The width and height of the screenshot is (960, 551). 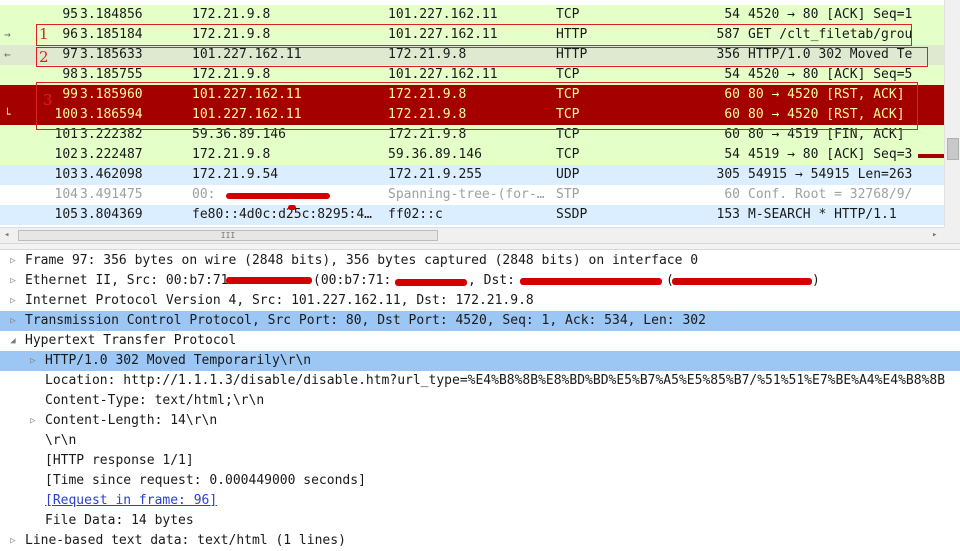 What do you see at coordinates (6, 235) in the screenshot?
I see `scroll-left-icon: ◂` at bounding box center [6, 235].